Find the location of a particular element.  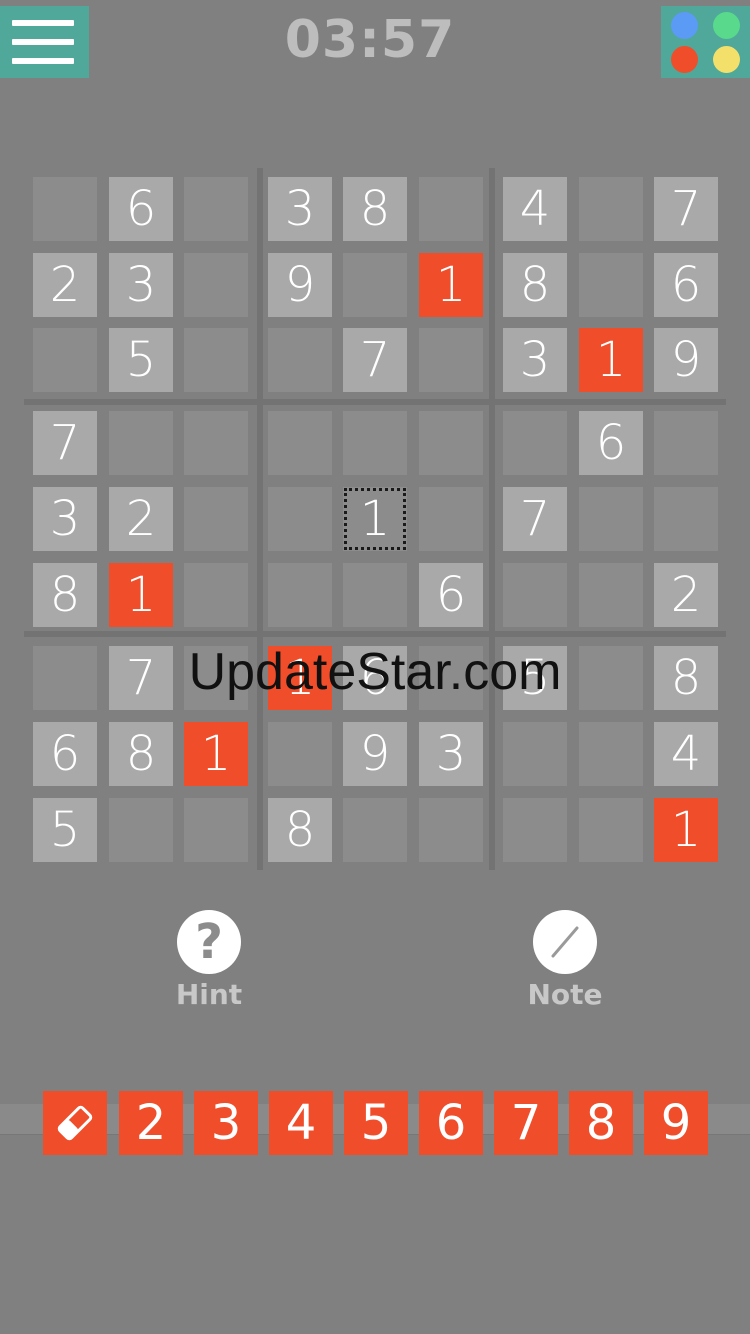

board-cell-r2c9: 6 is located at coordinates (686, 285).